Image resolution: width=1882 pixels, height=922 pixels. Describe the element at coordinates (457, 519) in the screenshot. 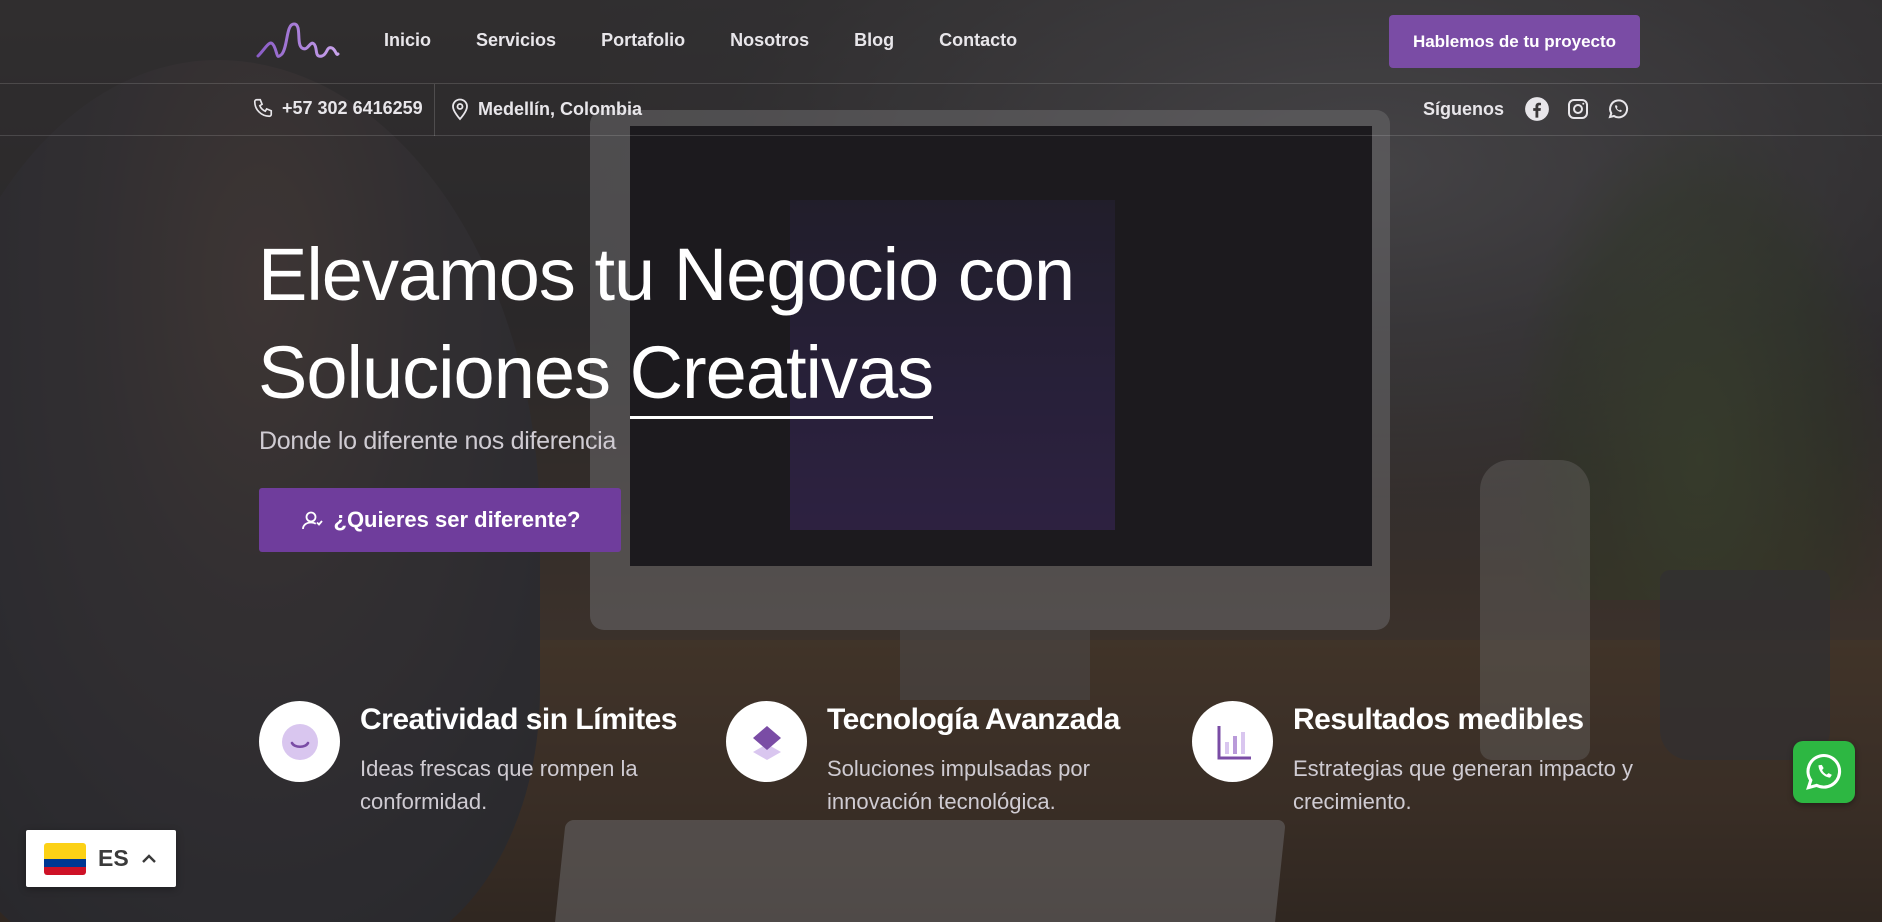

I see `be-different-label: ¿Quieres ser diferente?` at that location.